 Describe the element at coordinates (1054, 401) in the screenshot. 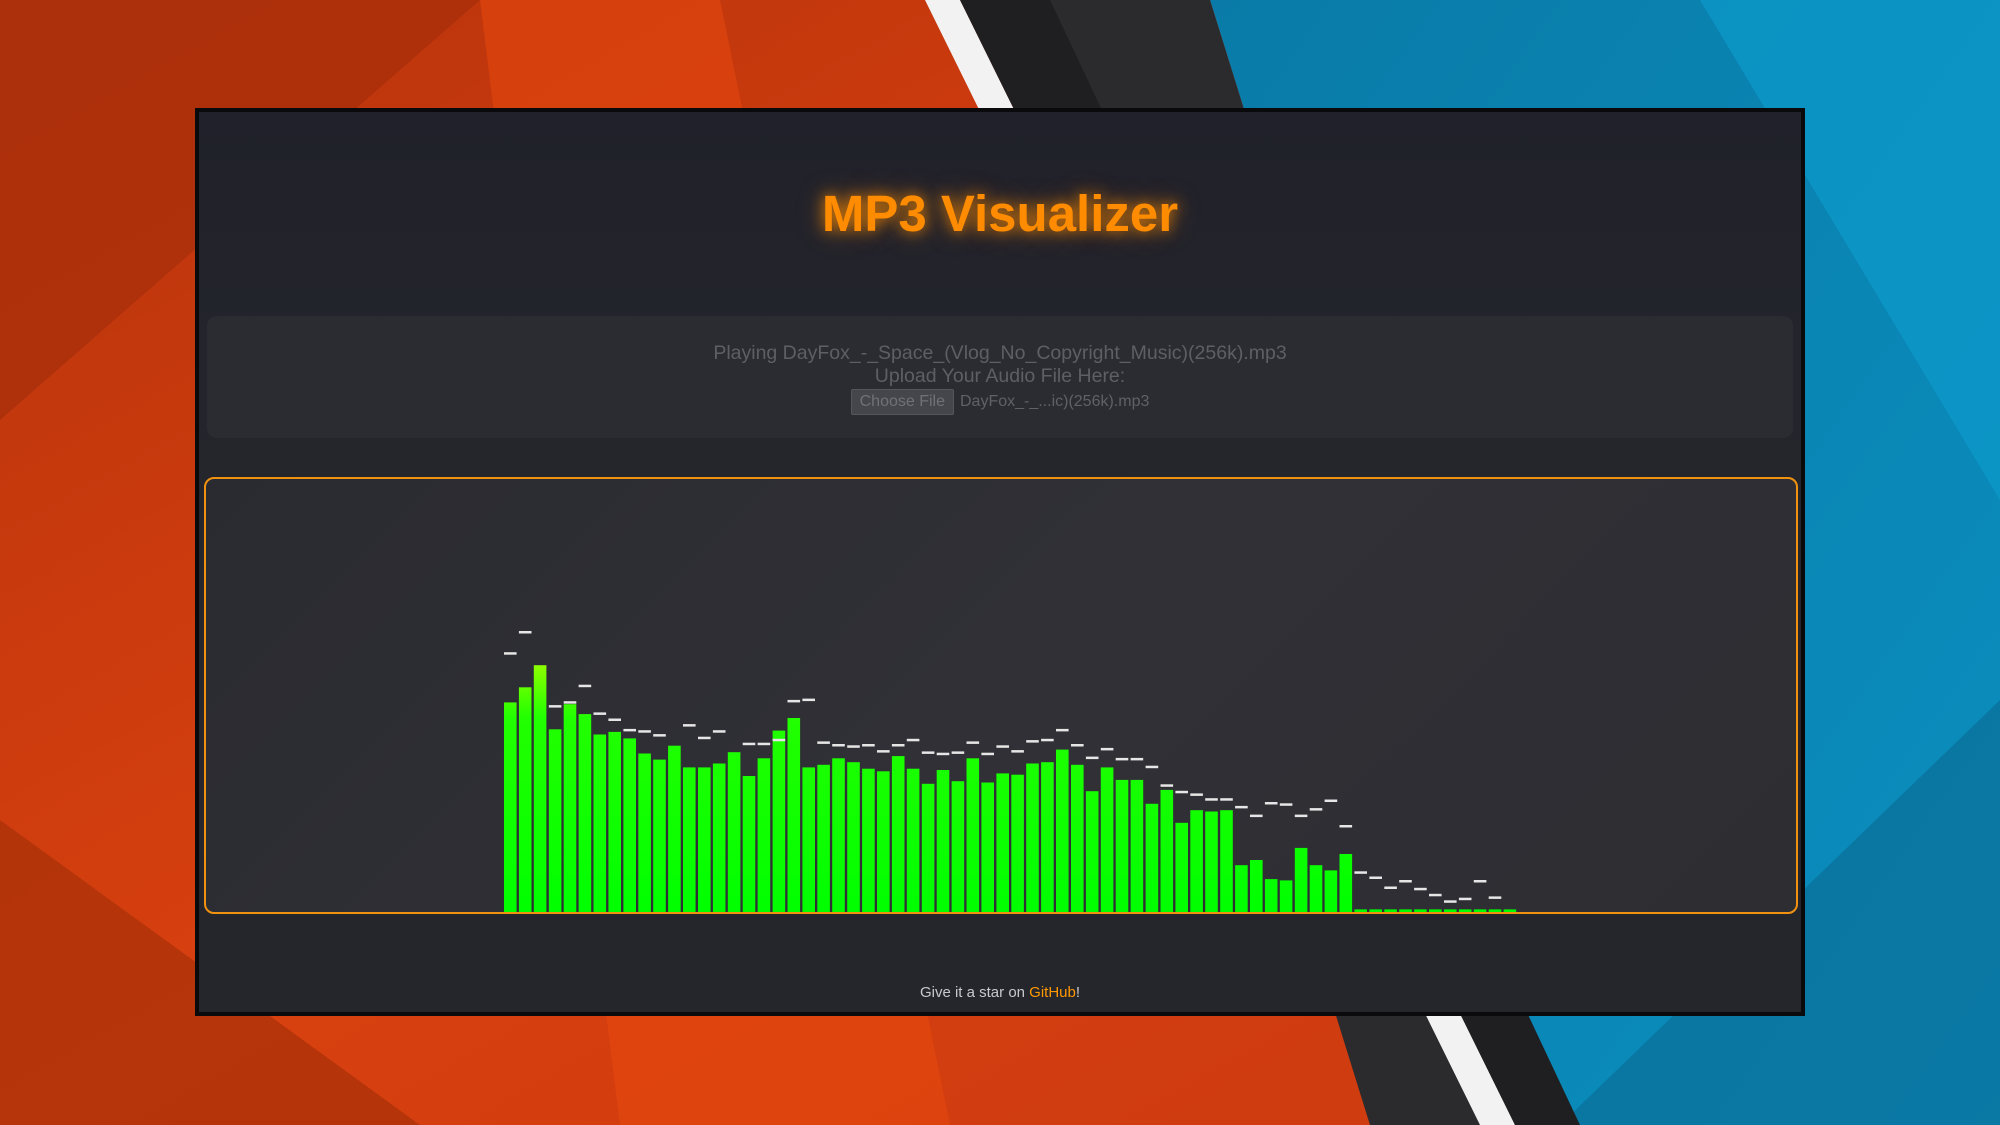

I see `selected-file-name: DayFox_-_...ic)(256k).mp3` at that location.